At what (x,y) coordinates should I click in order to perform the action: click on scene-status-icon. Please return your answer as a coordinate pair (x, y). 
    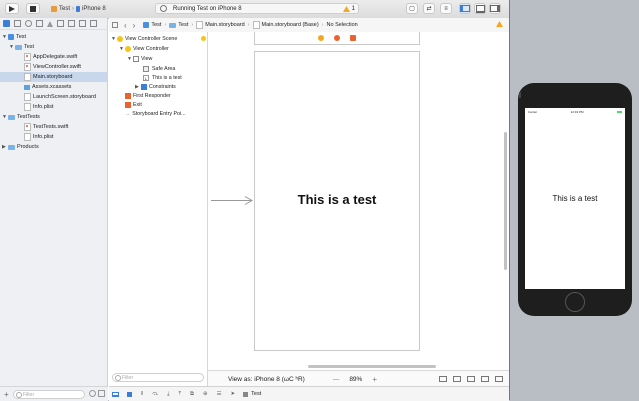
    Looking at the image, I should click on (203, 38).